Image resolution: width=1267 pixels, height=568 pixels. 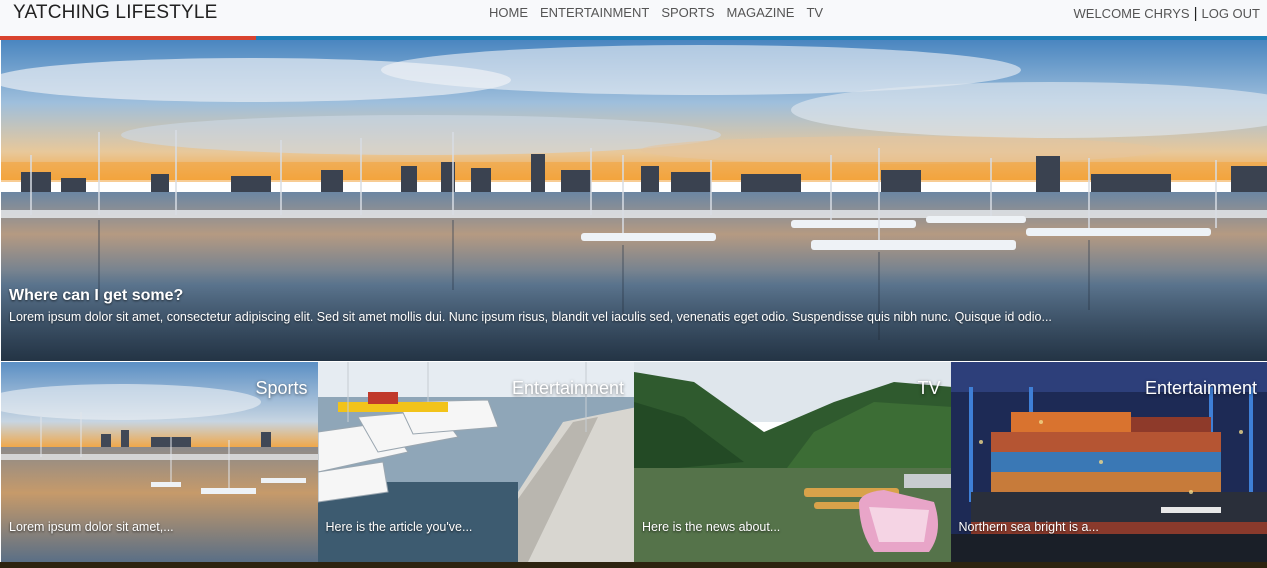 What do you see at coordinates (687, 12) in the screenshot?
I see `nav-sports: SPORTS` at bounding box center [687, 12].